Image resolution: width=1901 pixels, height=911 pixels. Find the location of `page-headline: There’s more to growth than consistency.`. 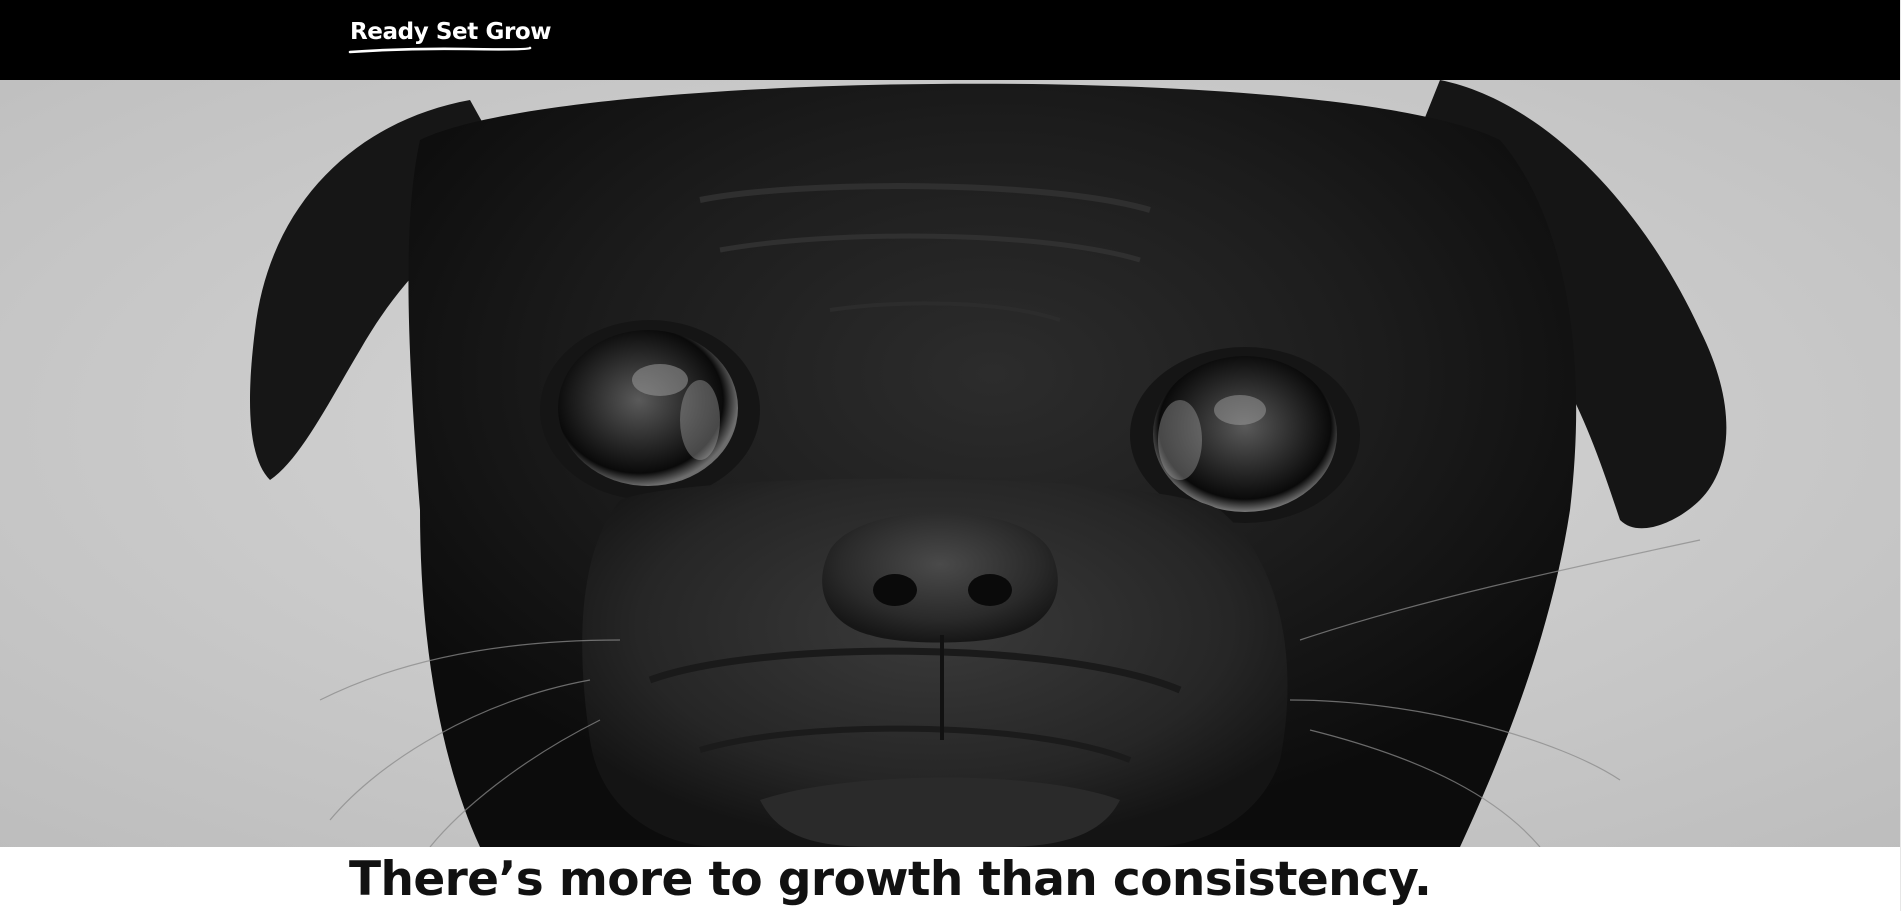

page-headline: There’s more to growth than consistency. is located at coordinates (890, 879).